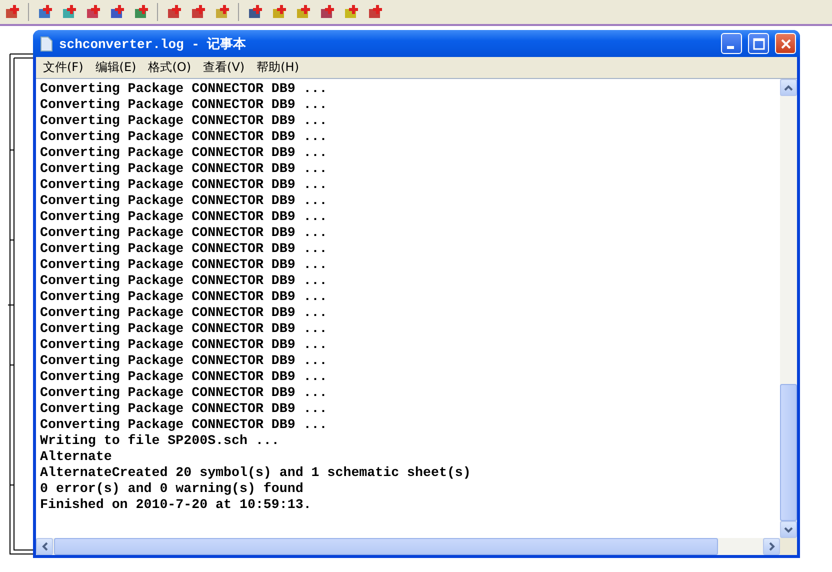 Image resolution: width=832 pixels, height=572 pixels. Describe the element at coordinates (771, 546) in the screenshot. I see `scroll-right-button` at that location.